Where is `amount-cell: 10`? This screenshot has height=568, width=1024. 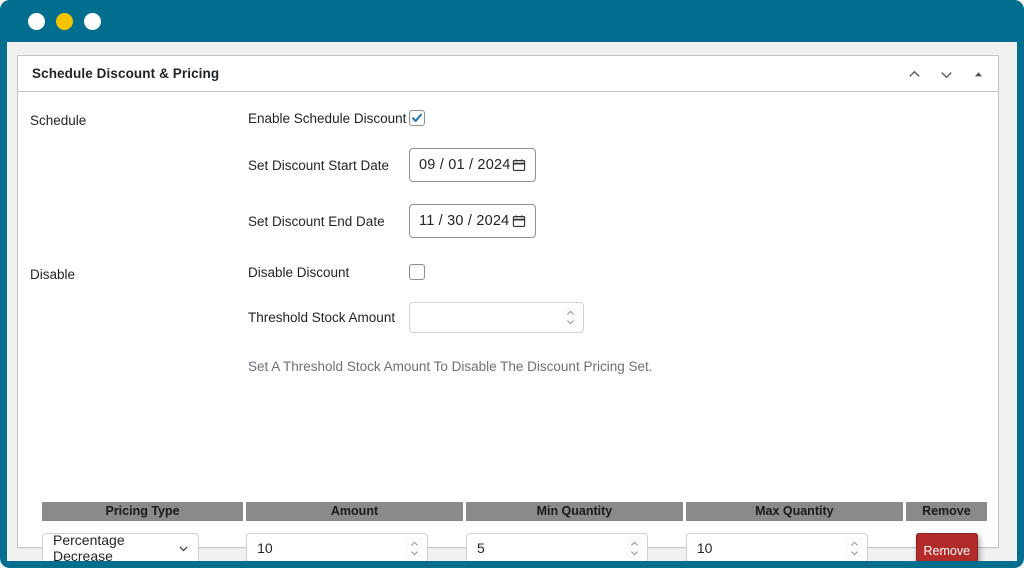
amount-cell: 10 is located at coordinates (354, 547).